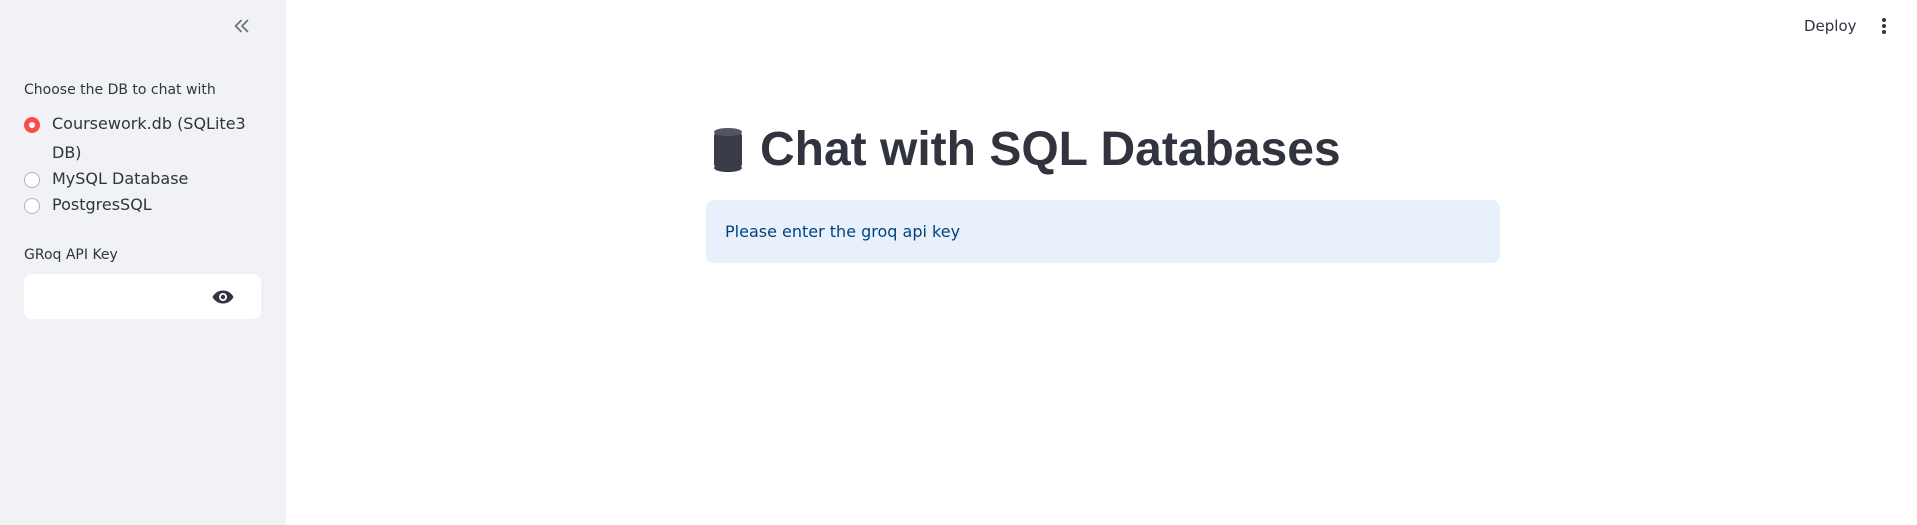 Image resolution: width=1917 pixels, height=525 pixels. I want to click on deploy-button: Deploy, so click(1830, 26).